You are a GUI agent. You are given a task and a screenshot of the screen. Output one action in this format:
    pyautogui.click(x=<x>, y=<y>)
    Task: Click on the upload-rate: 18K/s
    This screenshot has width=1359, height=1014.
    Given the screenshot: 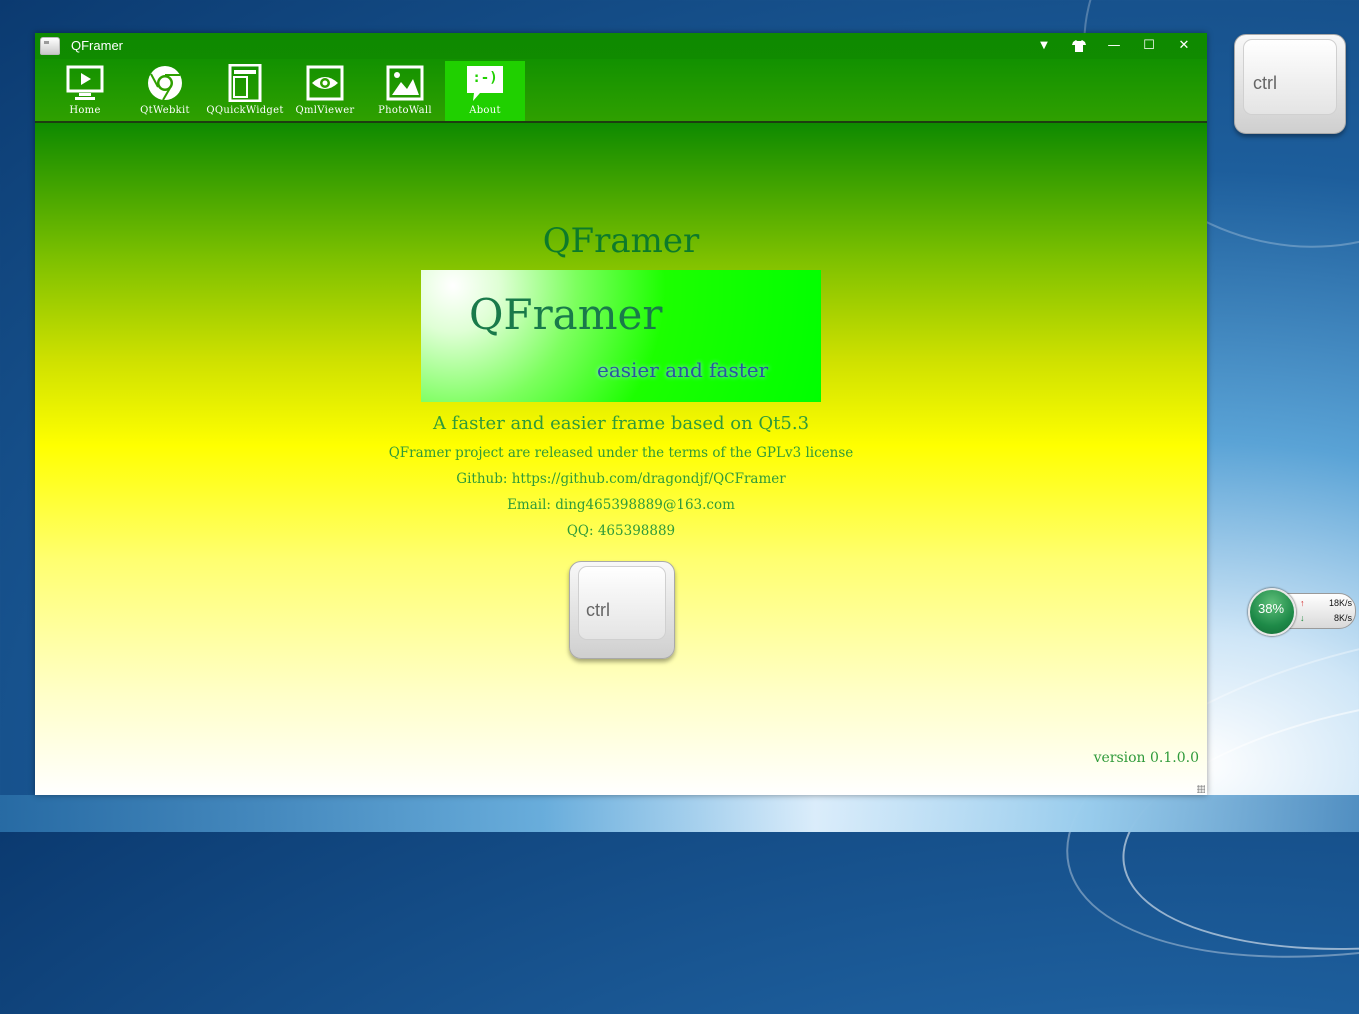 What is the action you would take?
    pyautogui.click(x=1340, y=603)
    